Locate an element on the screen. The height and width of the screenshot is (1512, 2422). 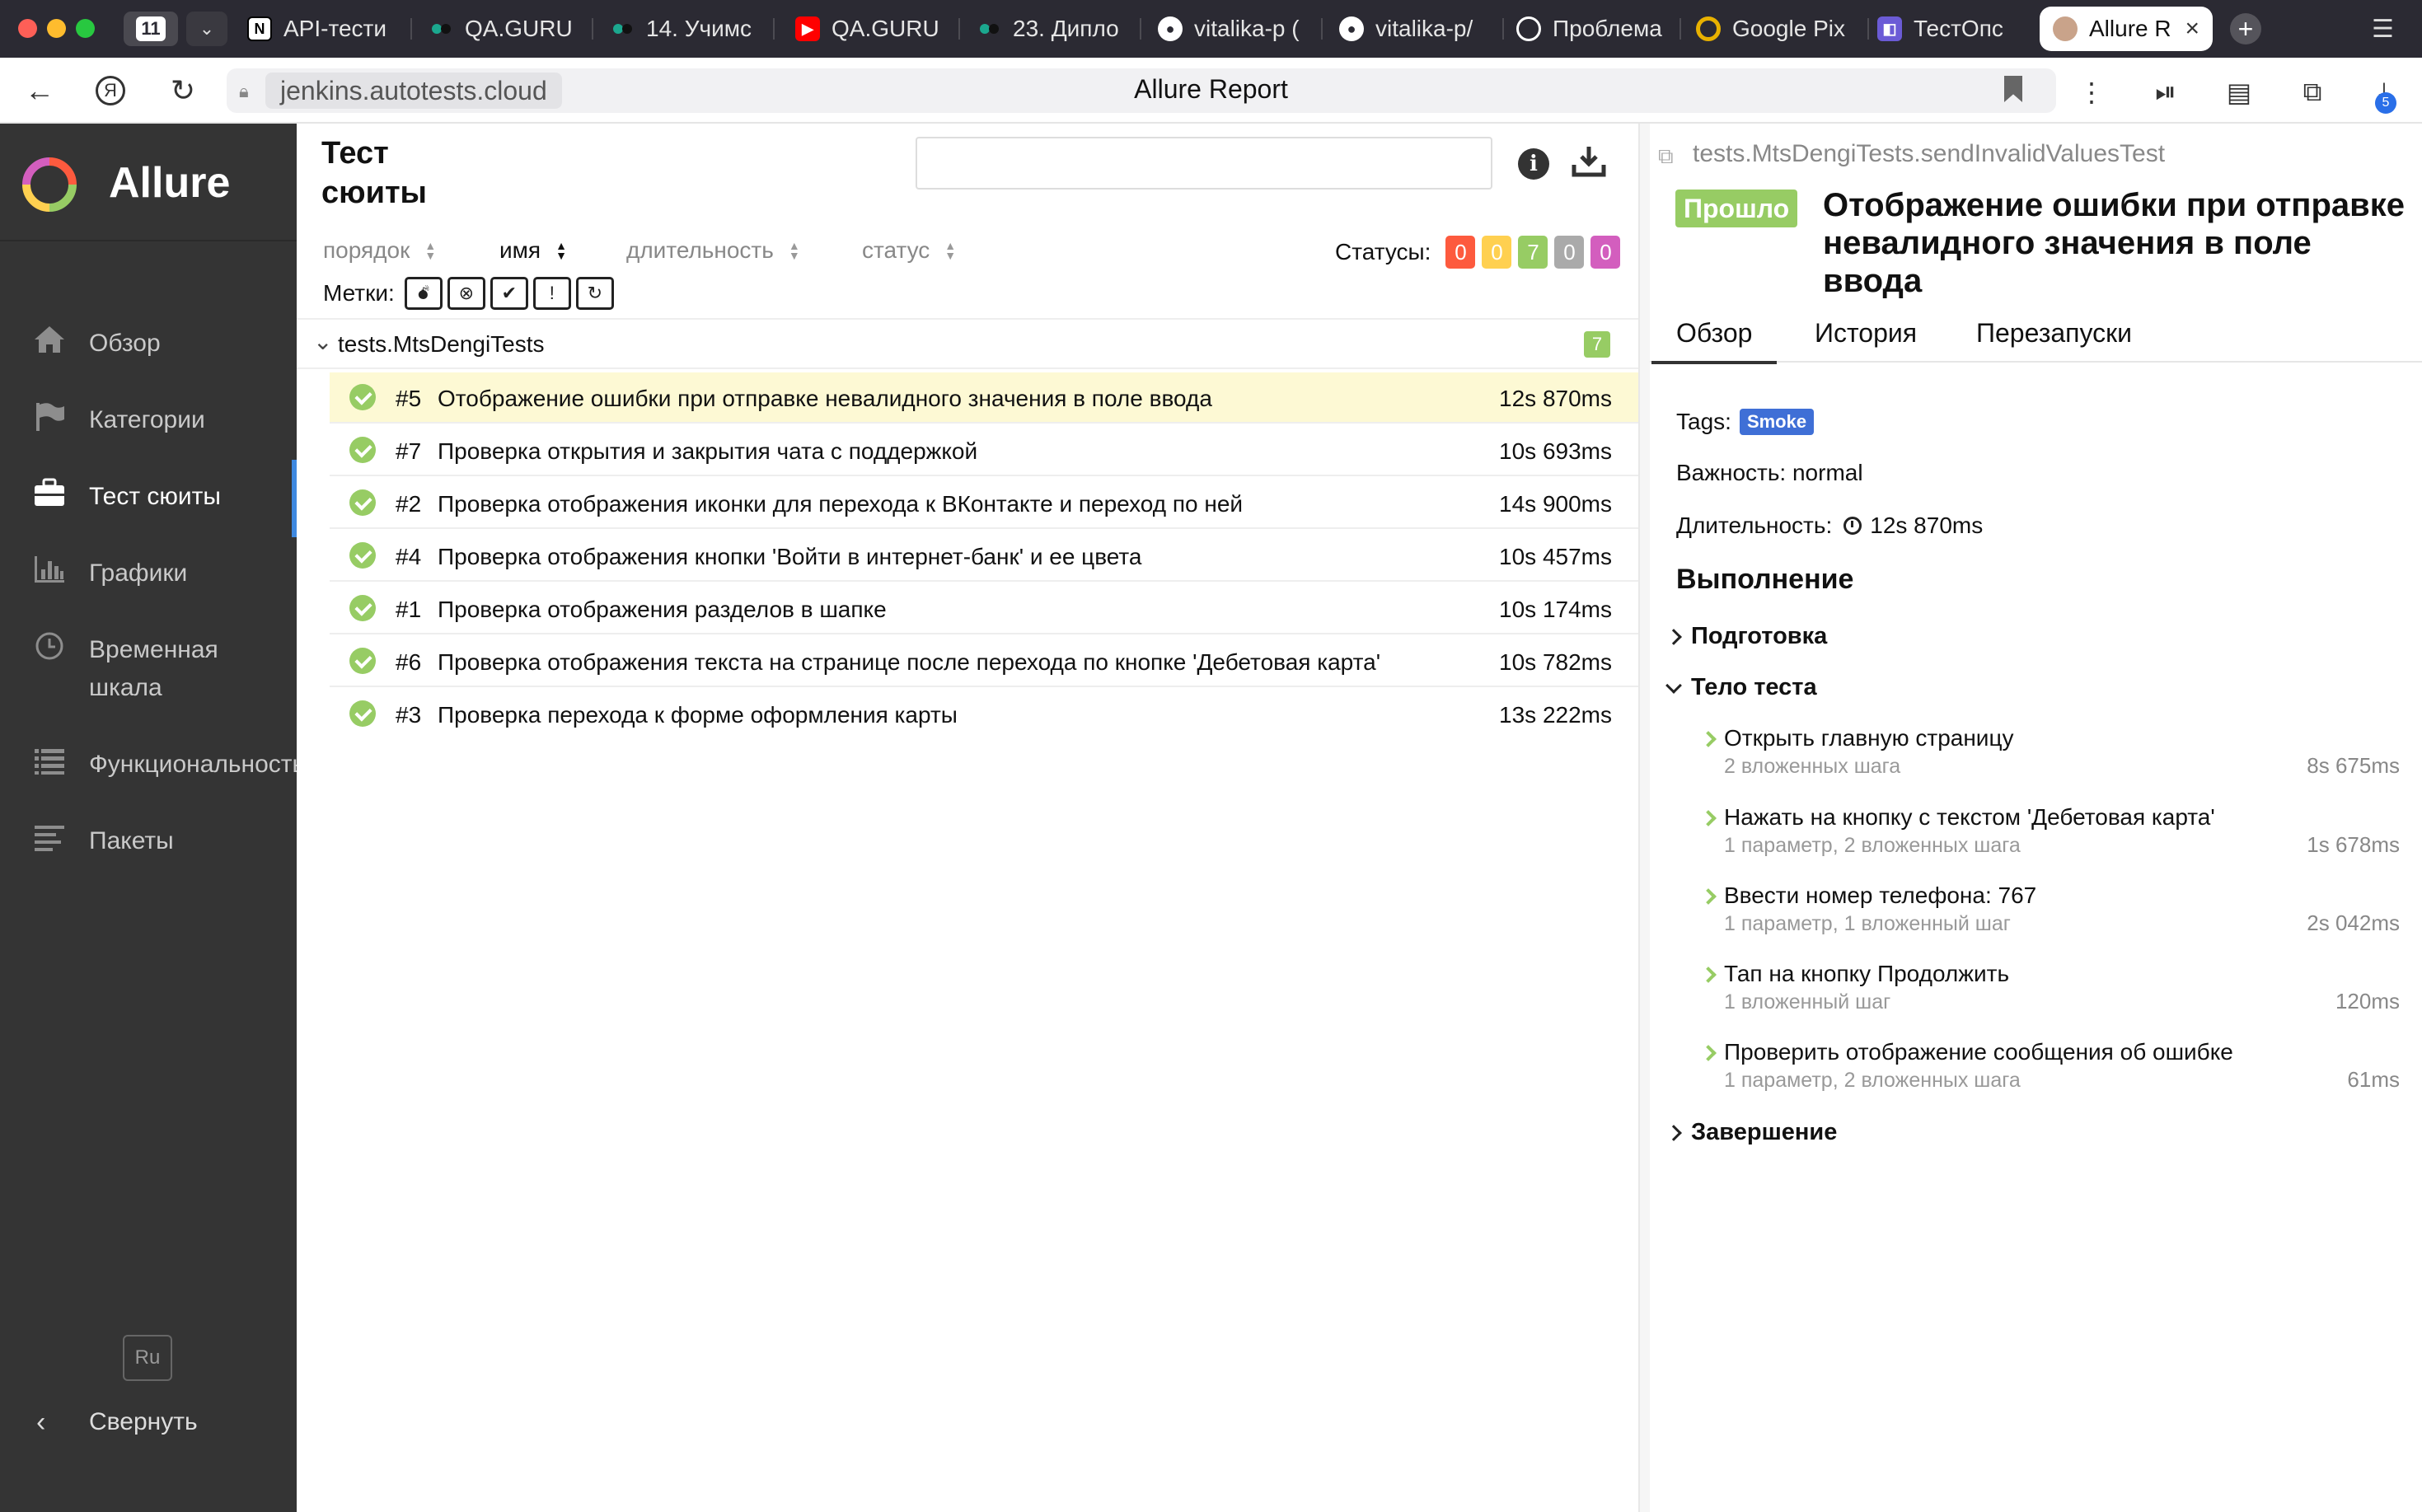
more-vertical-icon: ⋮ is located at coordinates (2091, 92).